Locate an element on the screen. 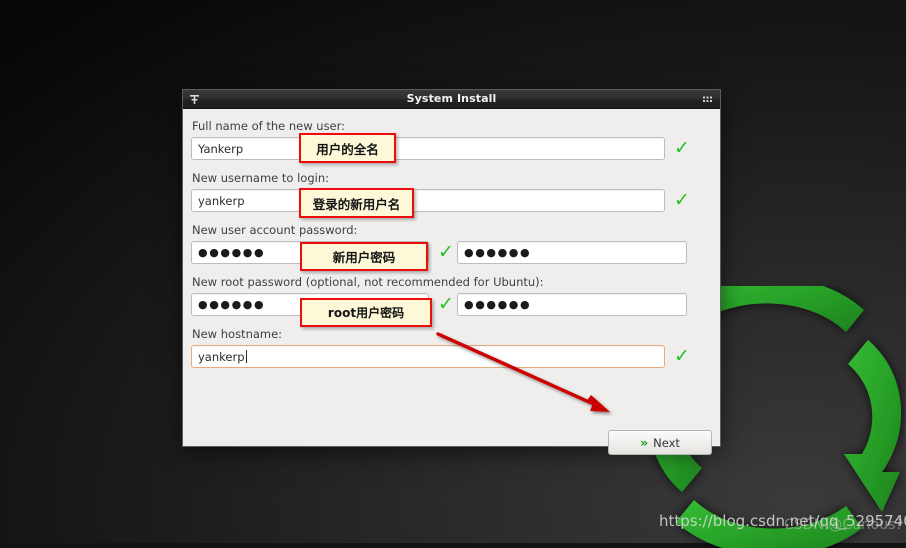  username-input: yankerp is located at coordinates (428, 200).